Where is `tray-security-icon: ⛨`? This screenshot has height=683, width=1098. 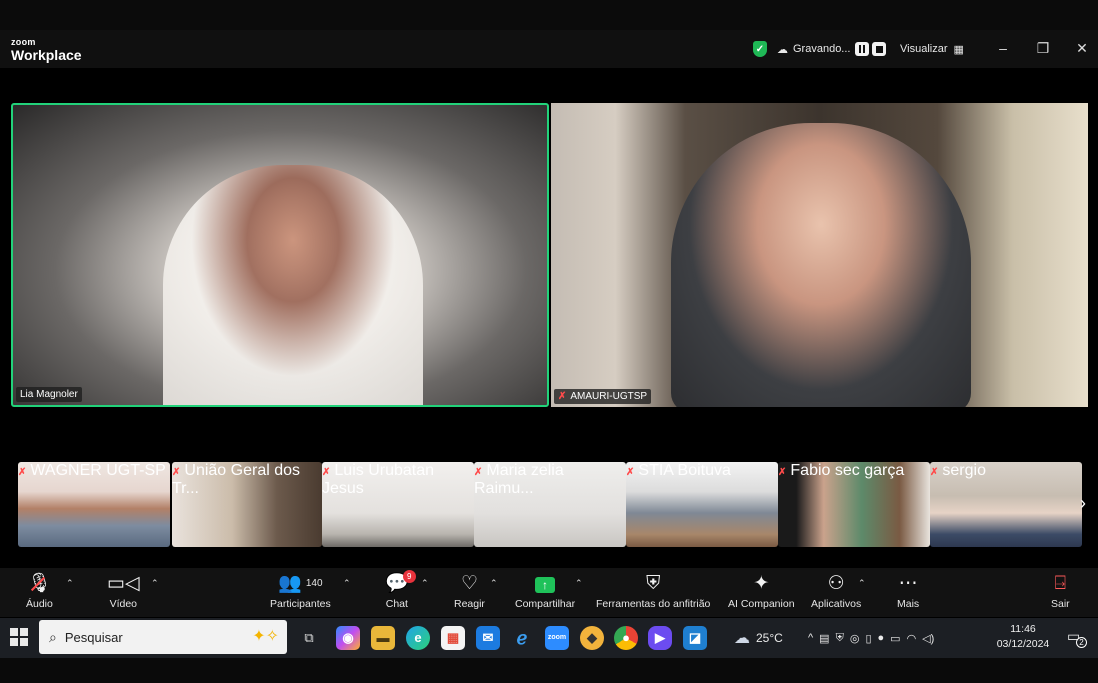
tray-security-icon: ⛨ is located at coordinates (840, 638).